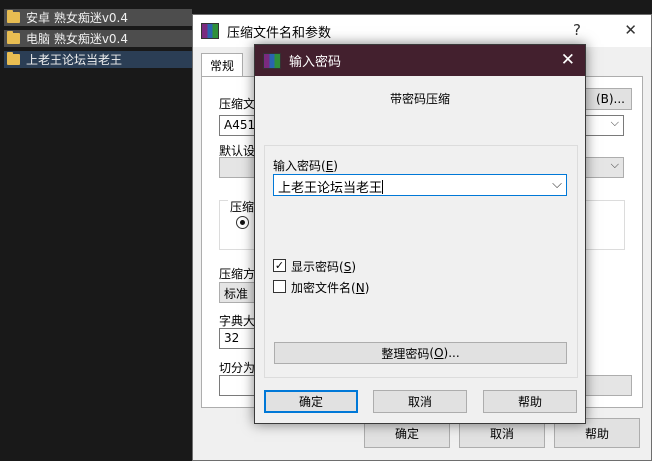  What do you see at coordinates (239, 292) in the screenshot?
I see `compression-method-select: 标准` at bounding box center [239, 292].